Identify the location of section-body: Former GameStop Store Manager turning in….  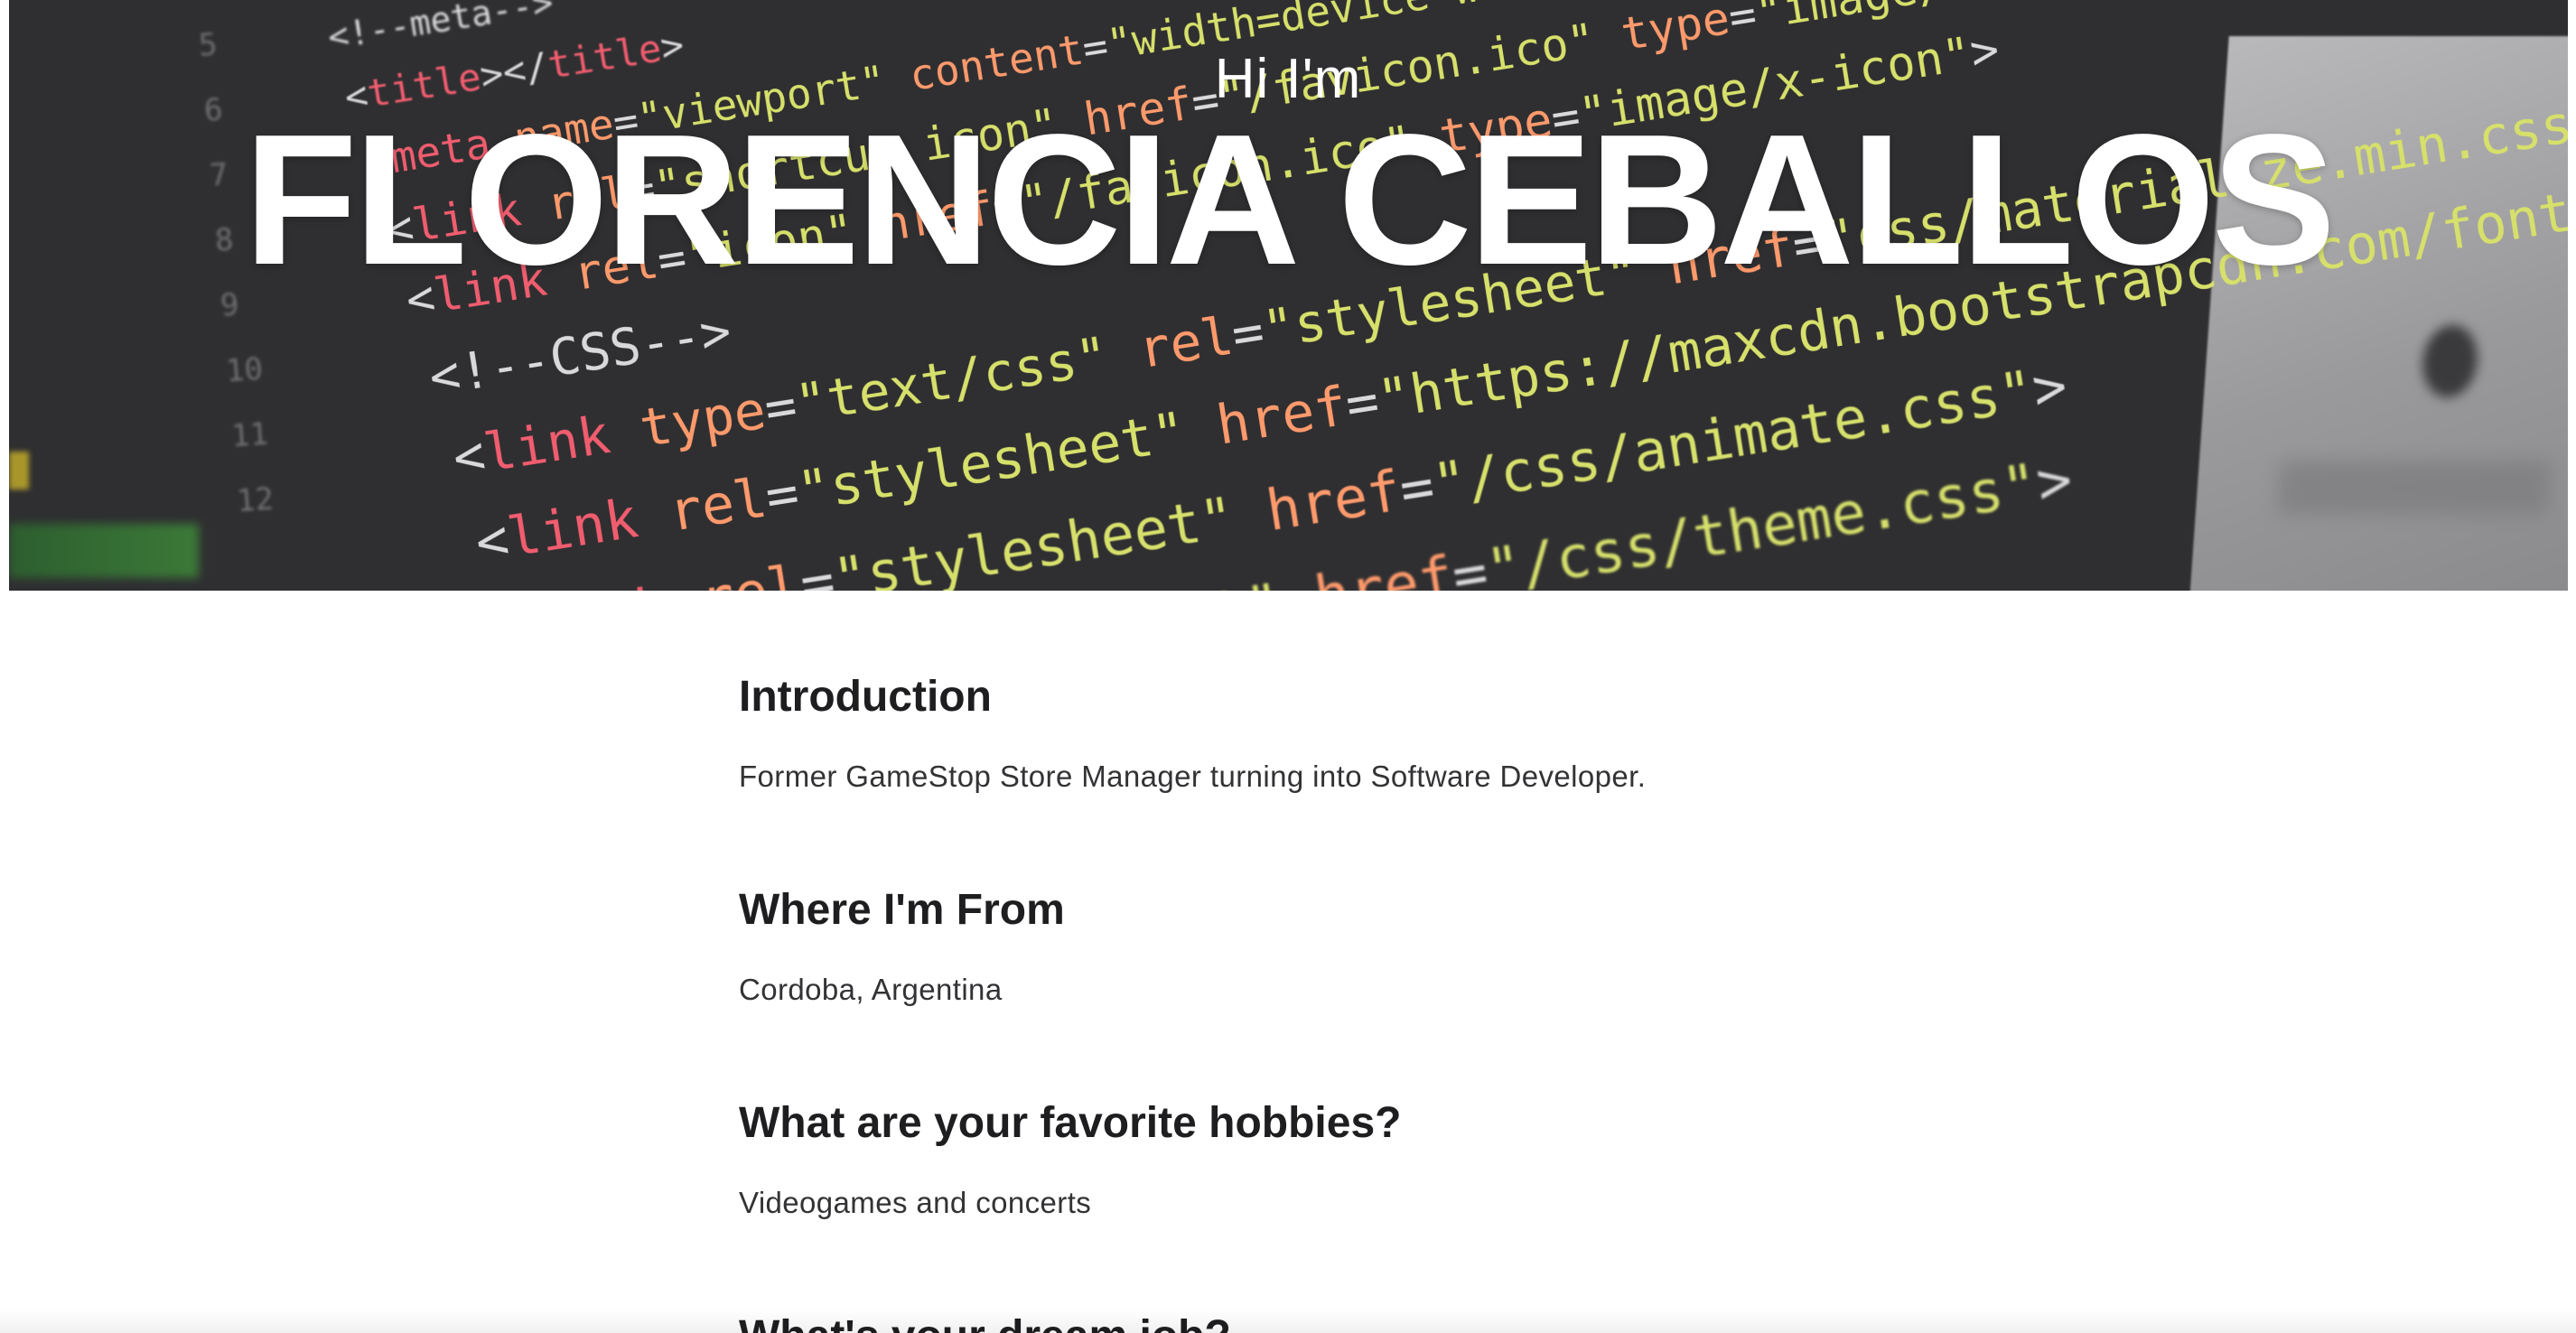
(1193, 777).